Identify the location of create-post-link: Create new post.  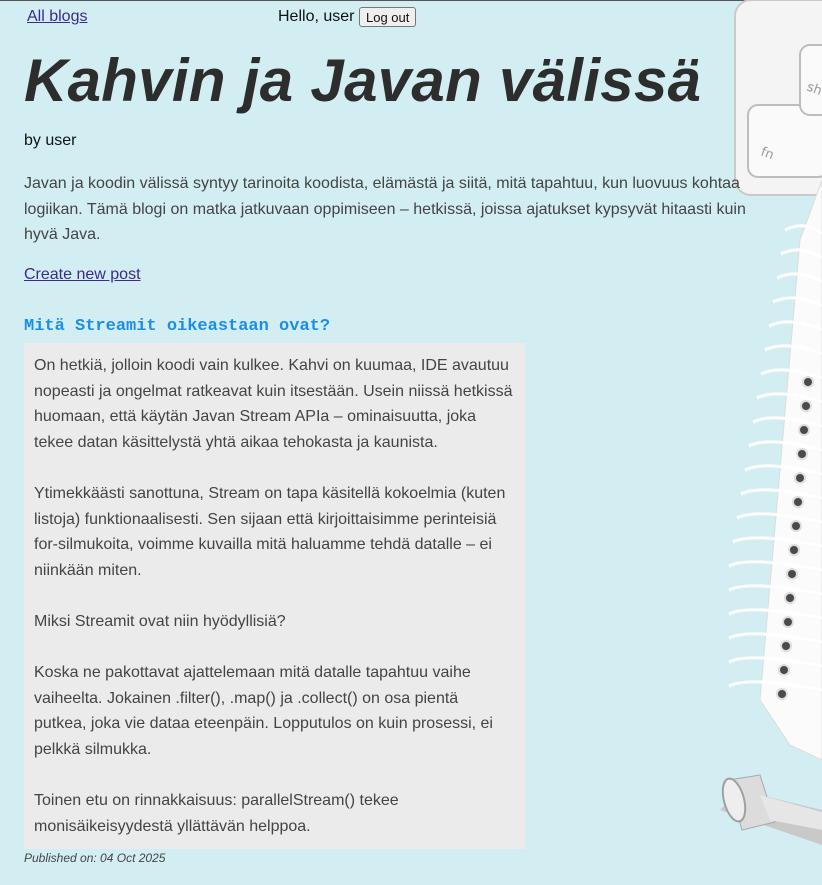
(82, 275).